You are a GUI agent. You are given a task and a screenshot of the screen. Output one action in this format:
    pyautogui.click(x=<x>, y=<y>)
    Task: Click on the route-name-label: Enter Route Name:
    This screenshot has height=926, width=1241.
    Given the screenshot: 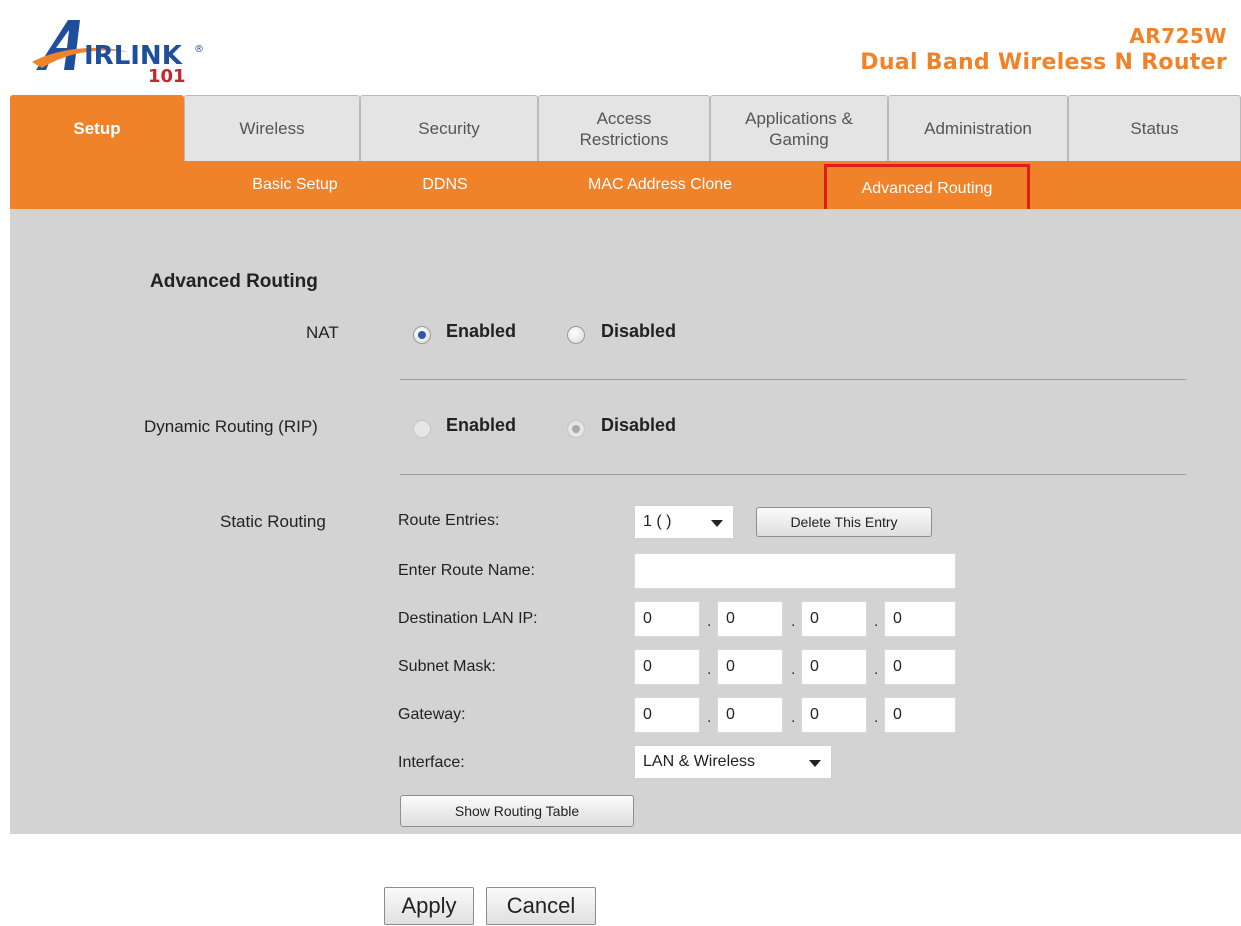 What is the action you would take?
    pyautogui.click(x=466, y=570)
    